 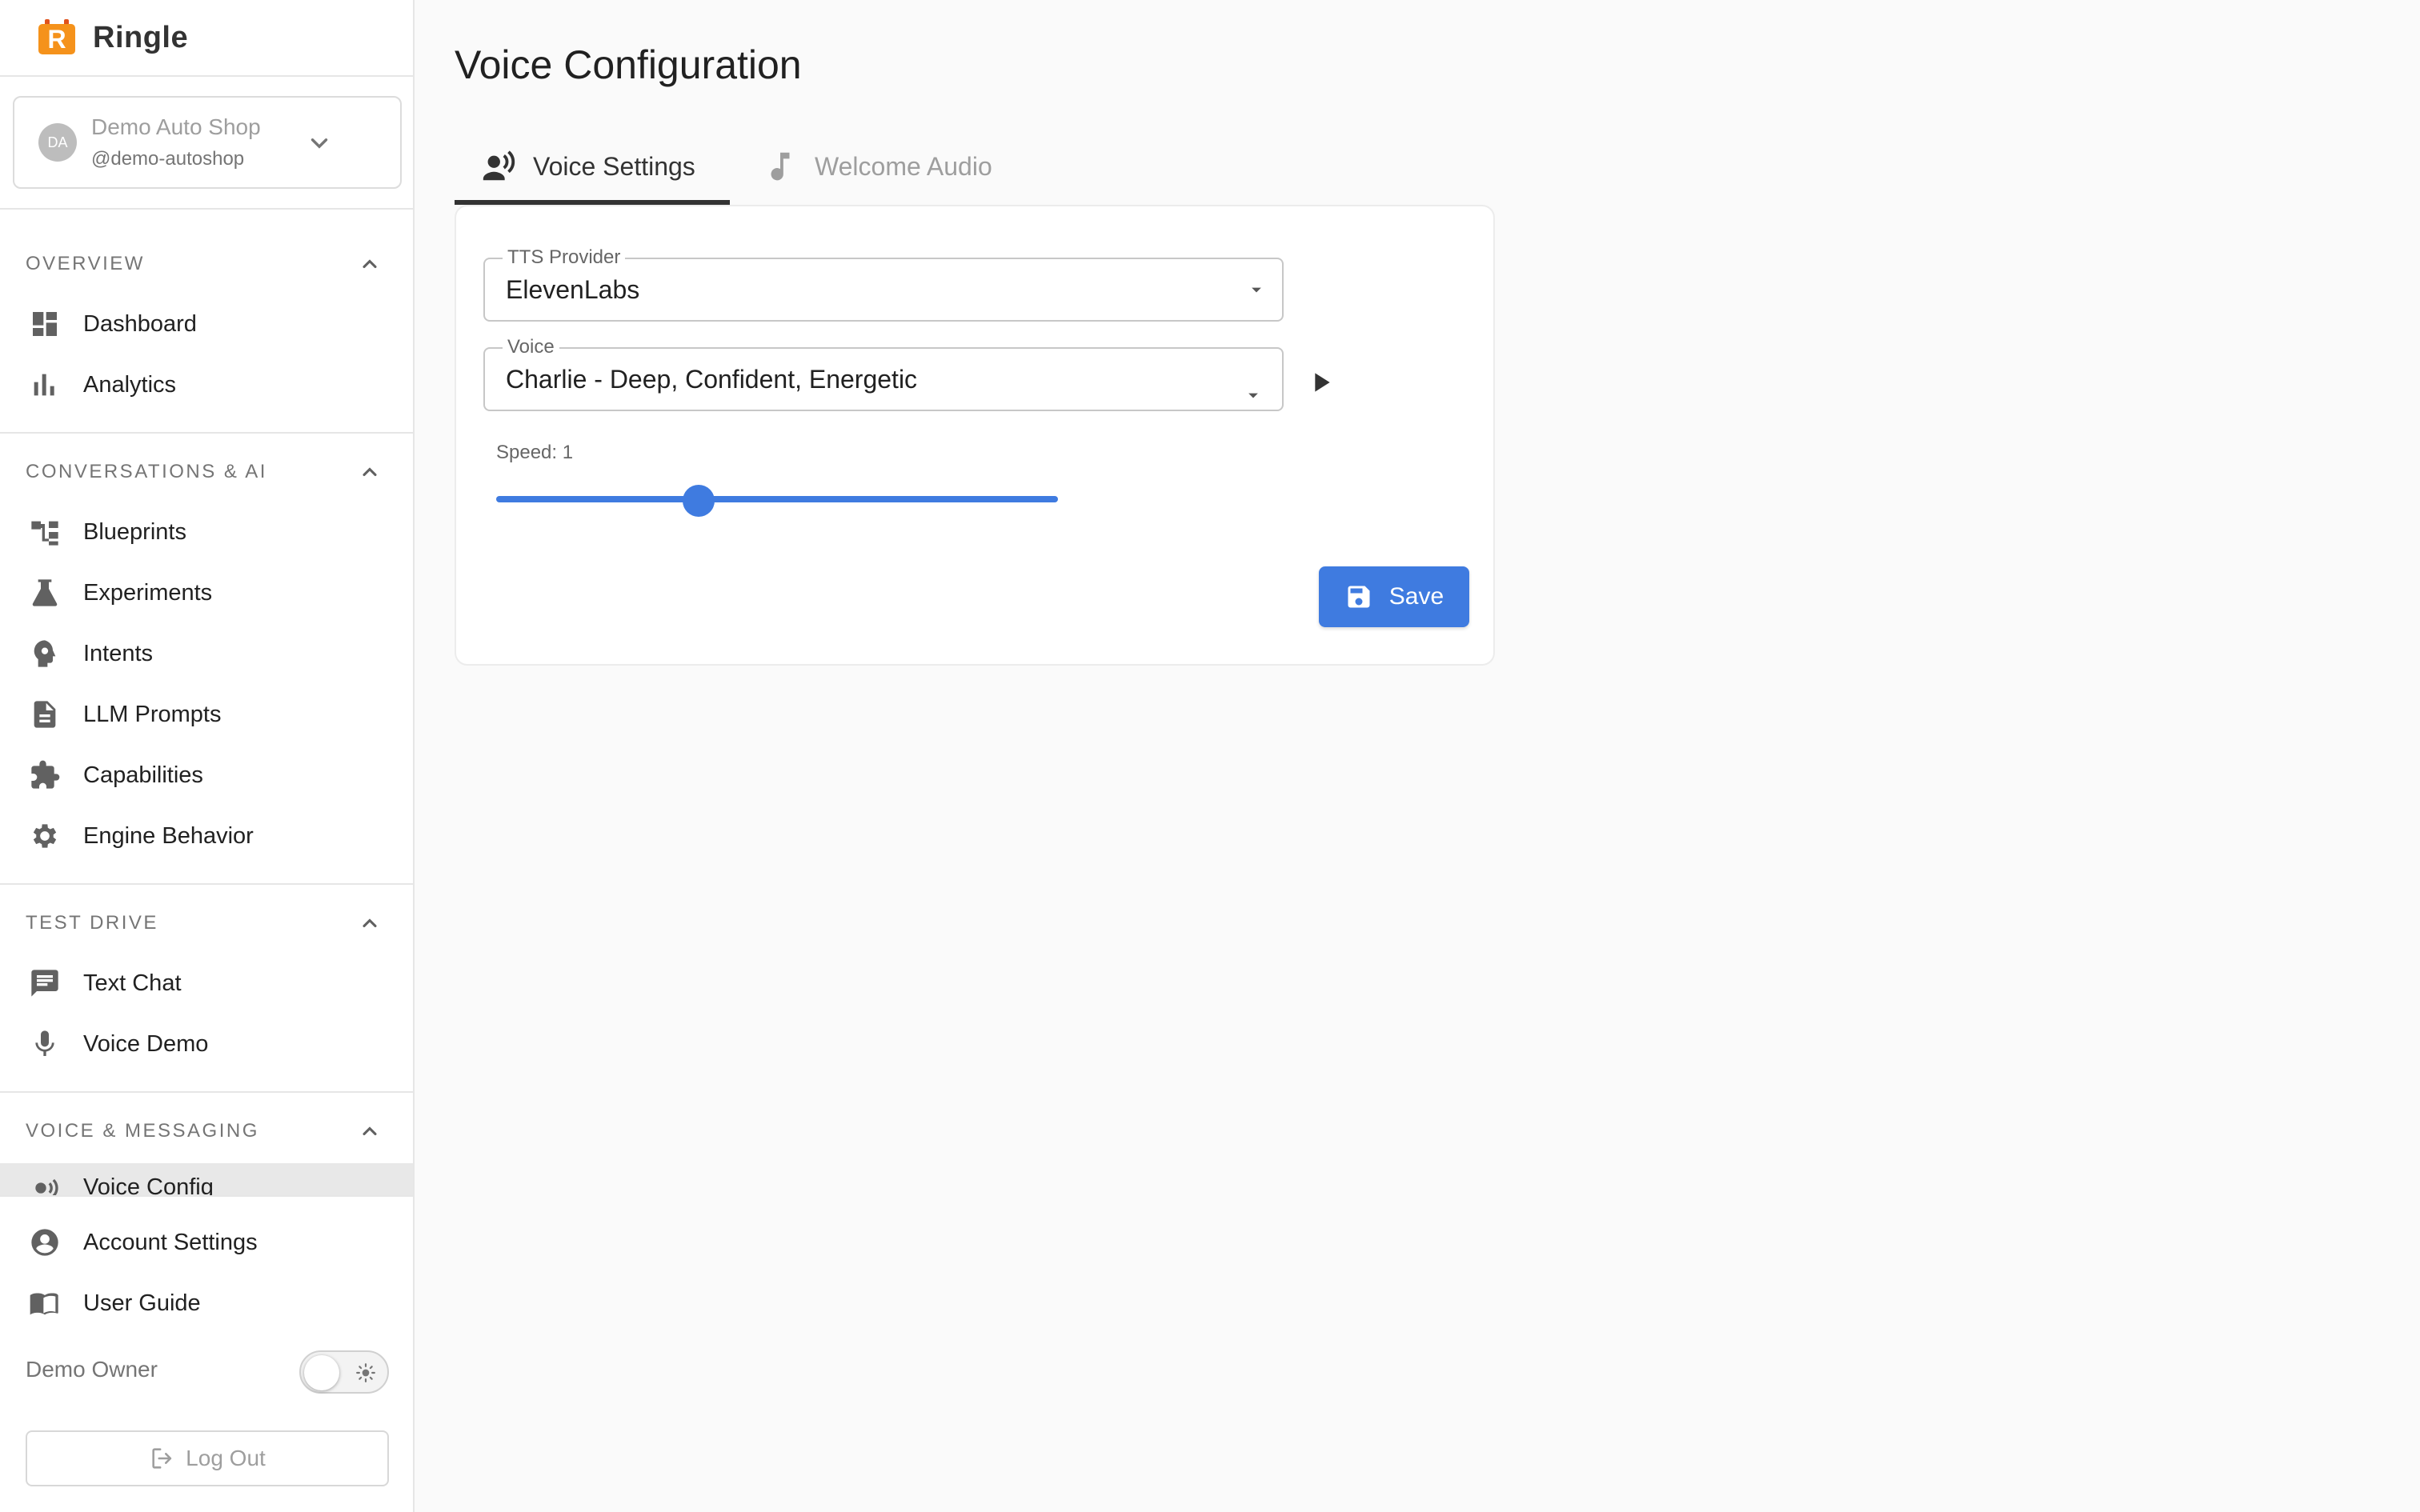 I want to click on account-handle: @demo-autoshop, so click(x=168, y=159).